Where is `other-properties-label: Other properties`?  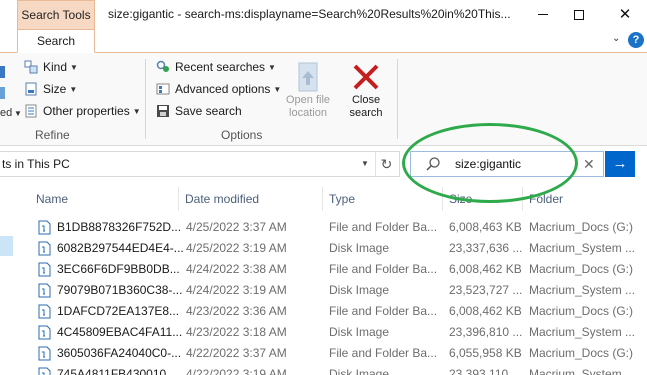 other-properties-label: Other properties is located at coordinates (86, 111).